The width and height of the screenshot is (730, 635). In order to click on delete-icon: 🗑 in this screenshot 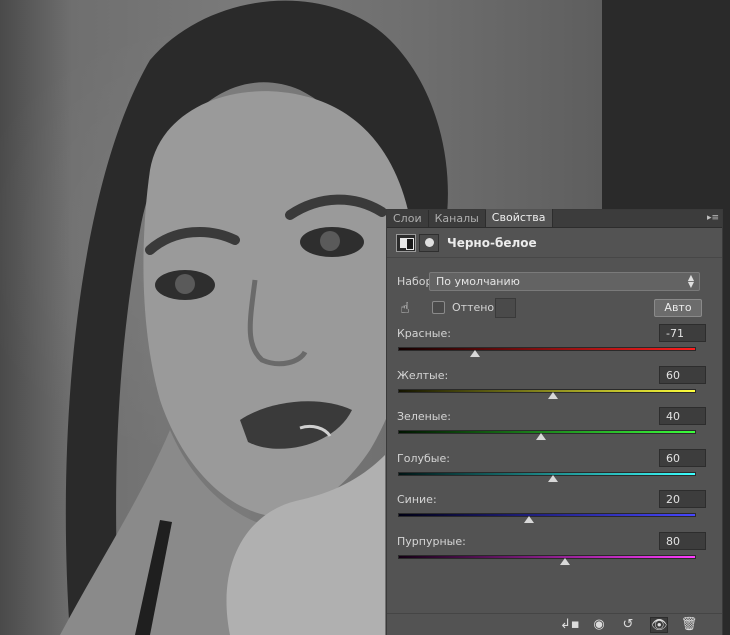, I will do `click(689, 625)`.